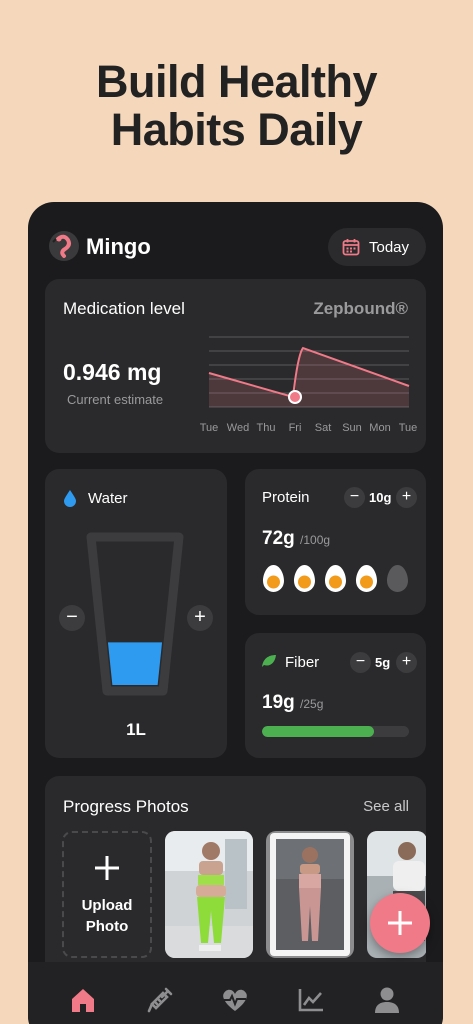 The width and height of the screenshot is (473, 1024). Describe the element at coordinates (406, 662) in the screenshot. I see `fiber-increment-button: +` at that location.